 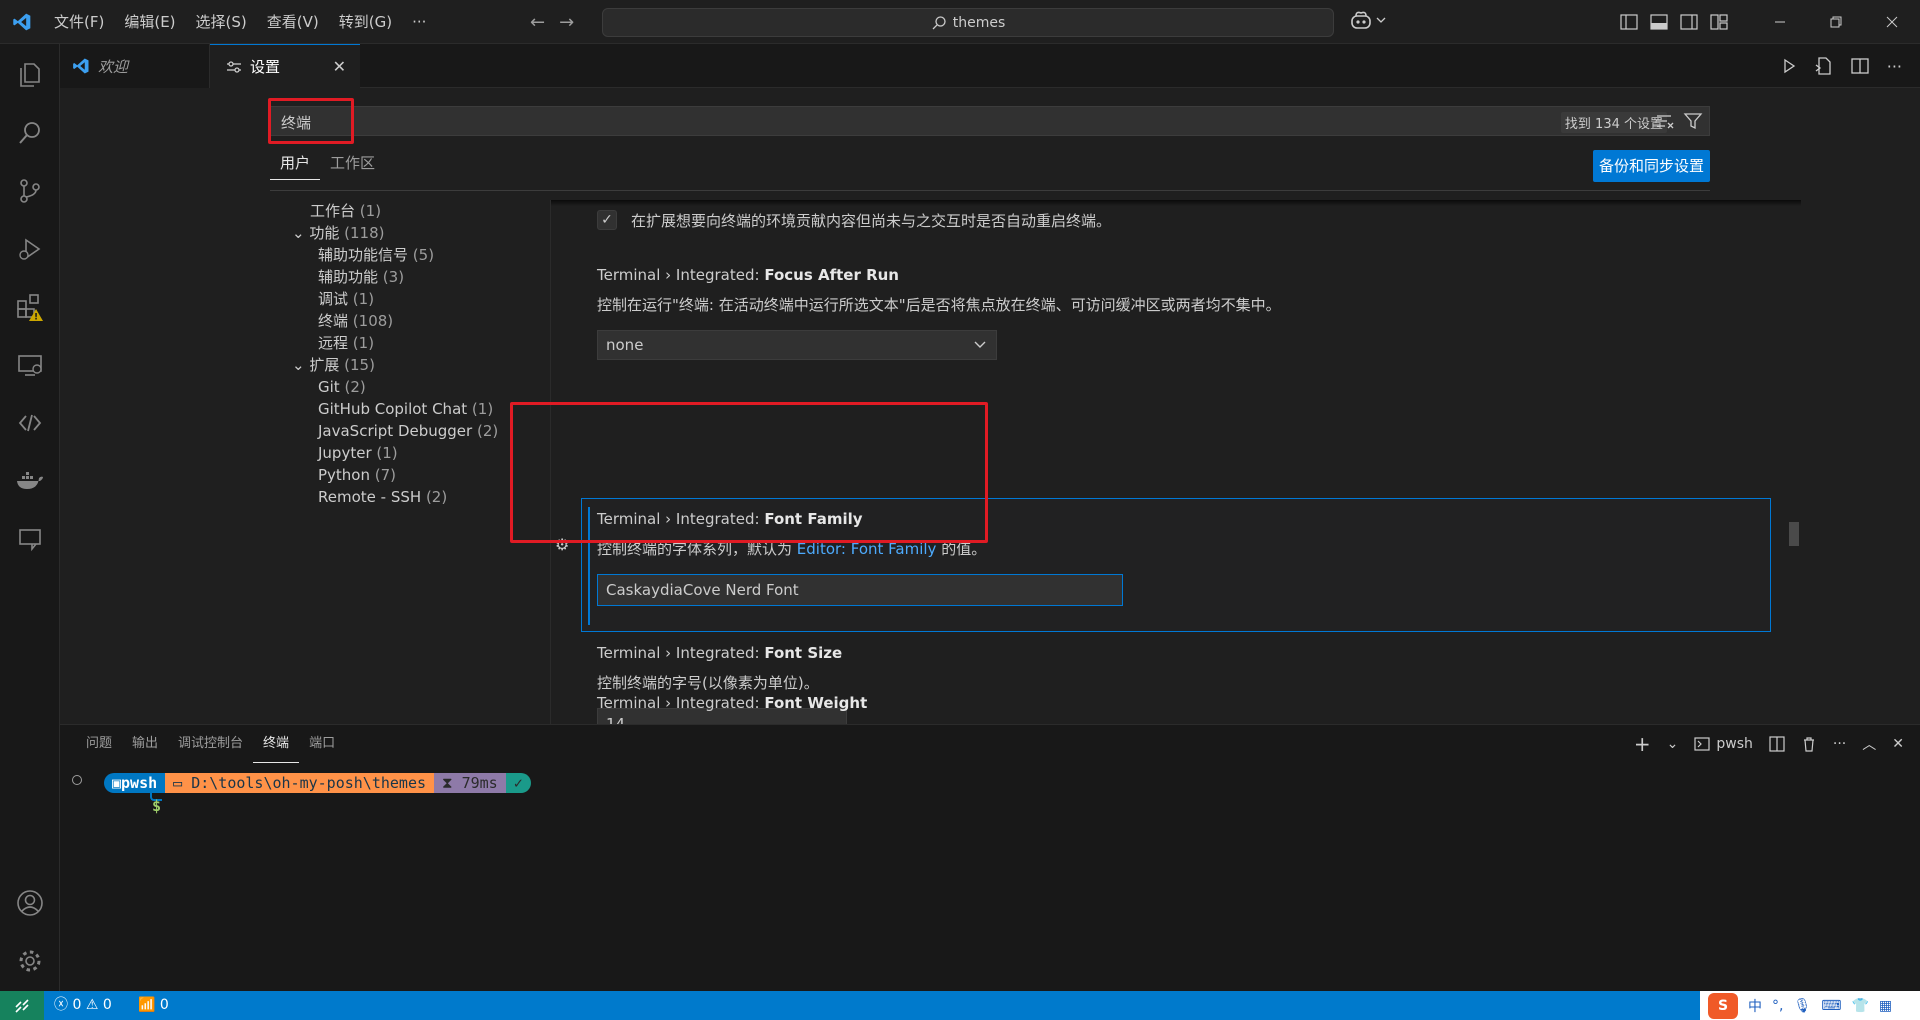 What do you see at coordinates (1719, 22) in the screenshot?
I see `customize-layout-icon` at bounding box center [1719, 22].